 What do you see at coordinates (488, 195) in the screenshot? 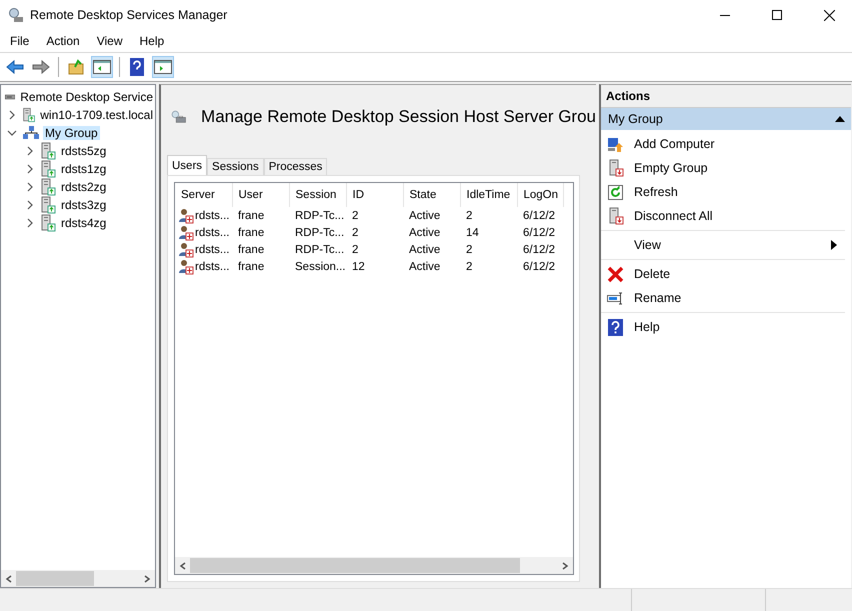
I see `column-header: IdleTime` at bounding box center [488, 195].